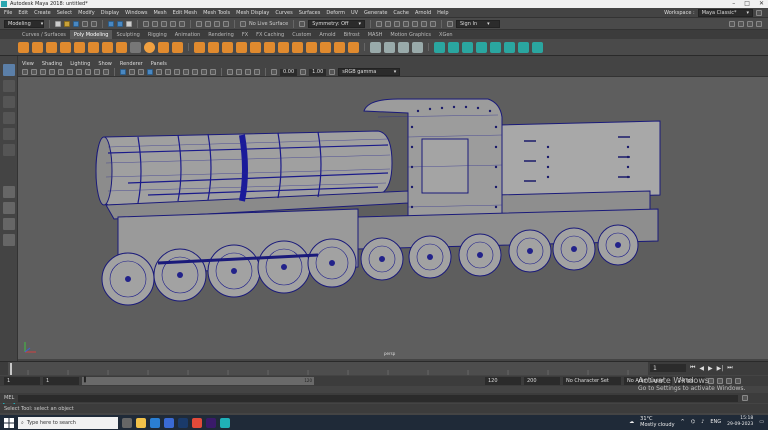 This screenshot has width=768, height=430. What do you see at coordinates (28, 64) in the screenshot?
I see `panel-menu-view: View` at bounding box center [28, 64].